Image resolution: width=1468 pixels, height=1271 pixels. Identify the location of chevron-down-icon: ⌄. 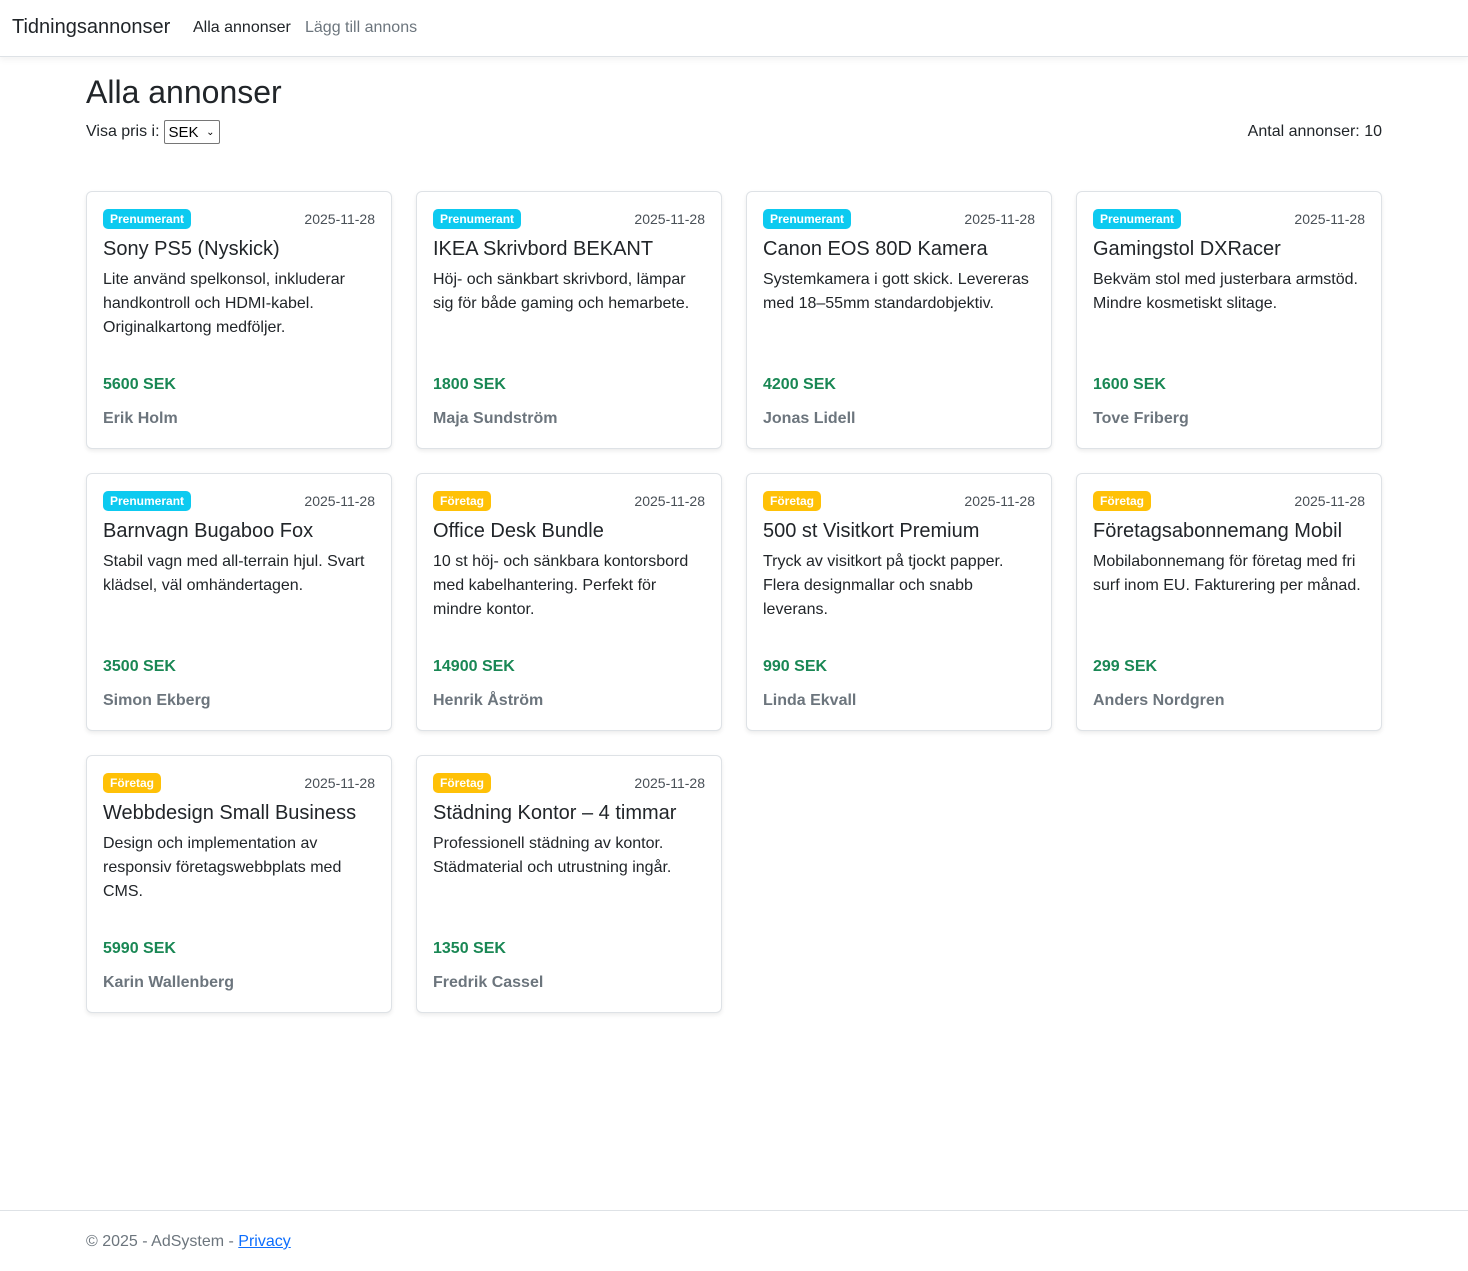
(210, 132).